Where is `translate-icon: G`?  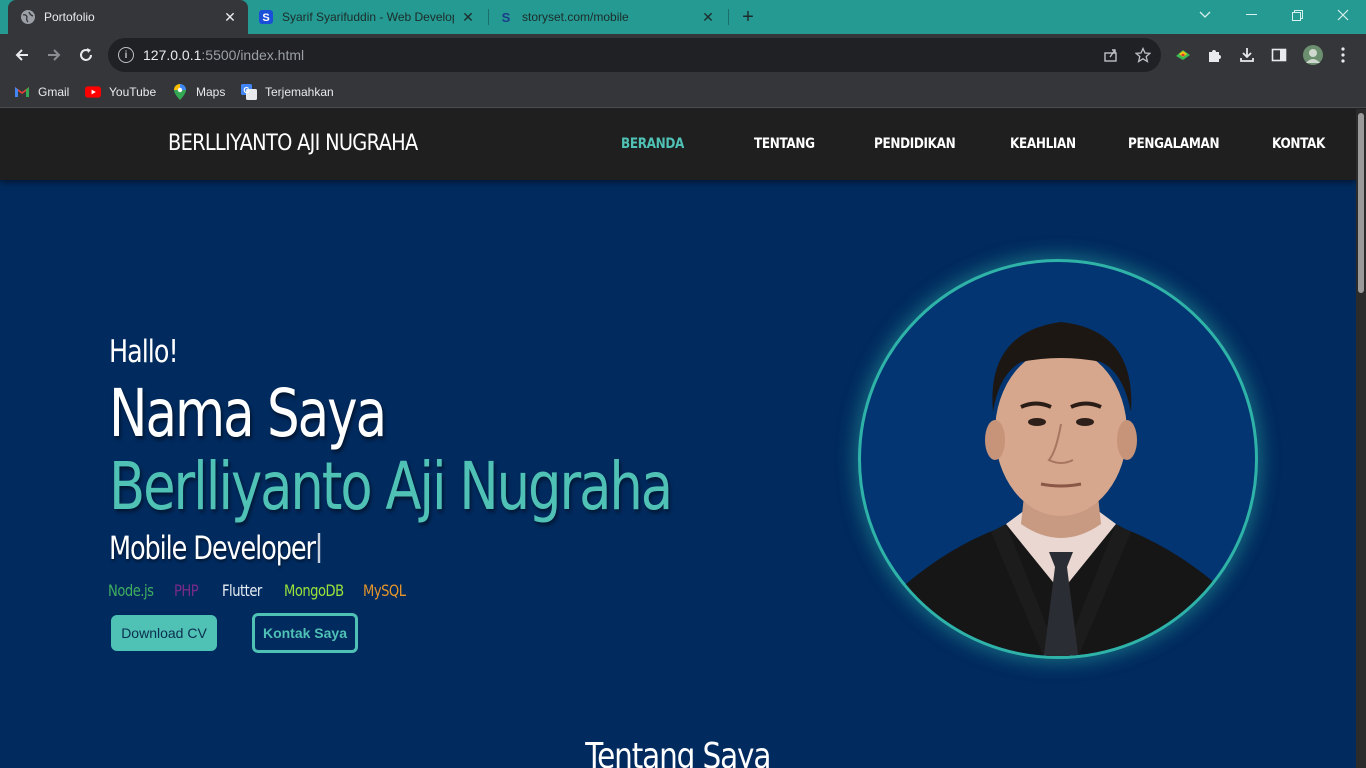 translate-icon: G is located at coordinates (249, 92).